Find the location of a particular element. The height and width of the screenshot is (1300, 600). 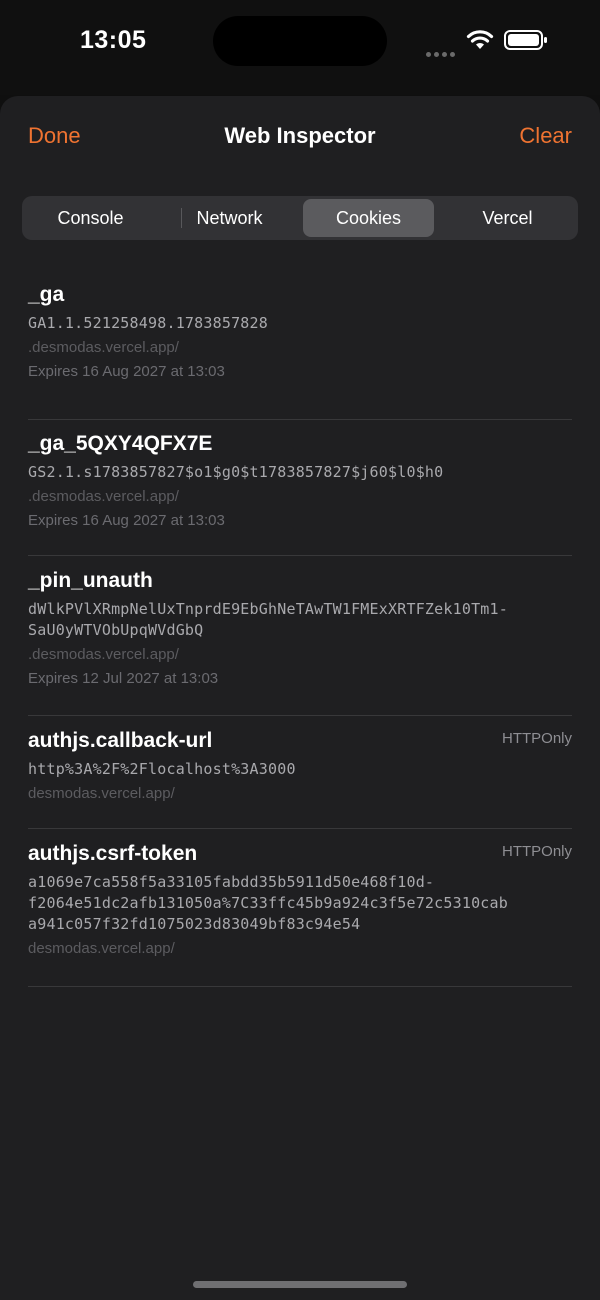

cookie-value-line: a941c057f32fd1075023d83049bf83c94e54 is located at coordinates (194, 924).